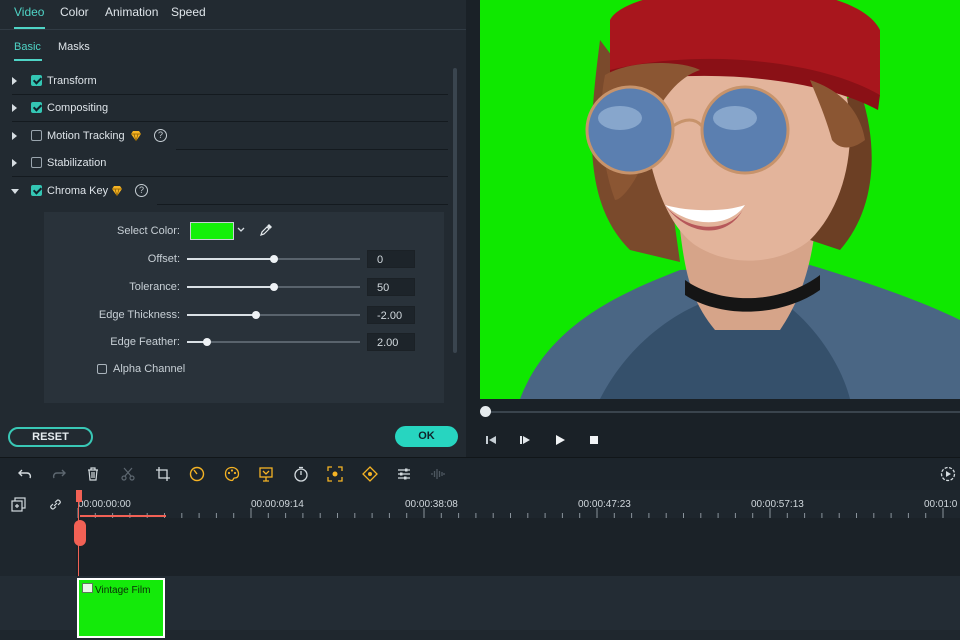 This screenshot has height=640, width=960. I want to click on timeline-clip: Vintage Film, so click(121, 608).